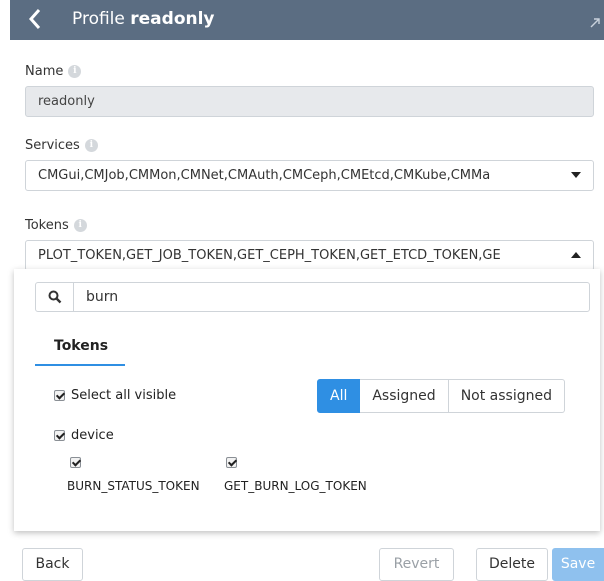 The height and width of the screenshot is (581, 604). I want to click on back-button: Back, so click(52, 564).